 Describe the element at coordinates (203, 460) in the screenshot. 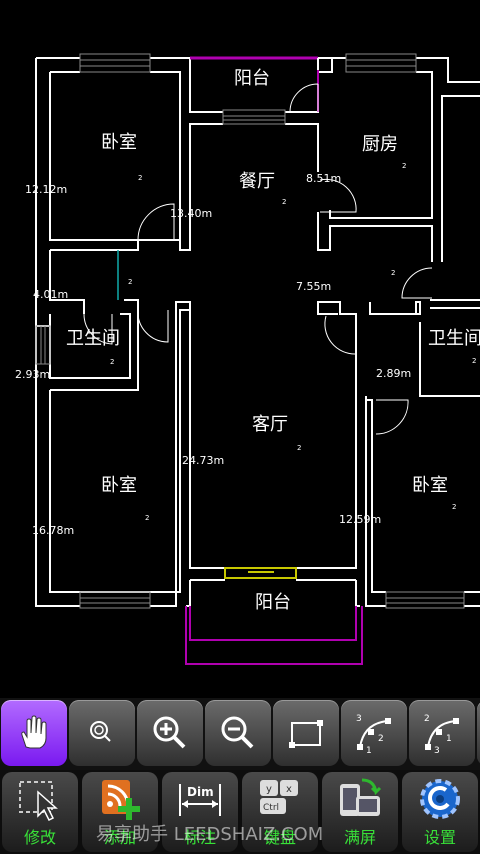

I see `area-label: 24.73m` at that location.